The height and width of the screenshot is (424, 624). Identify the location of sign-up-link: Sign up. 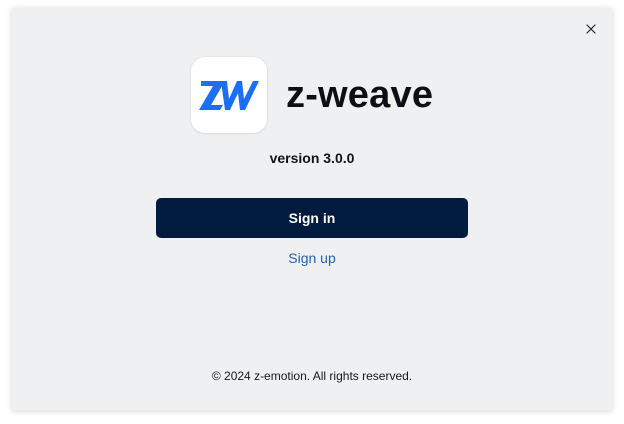
(311, 258).